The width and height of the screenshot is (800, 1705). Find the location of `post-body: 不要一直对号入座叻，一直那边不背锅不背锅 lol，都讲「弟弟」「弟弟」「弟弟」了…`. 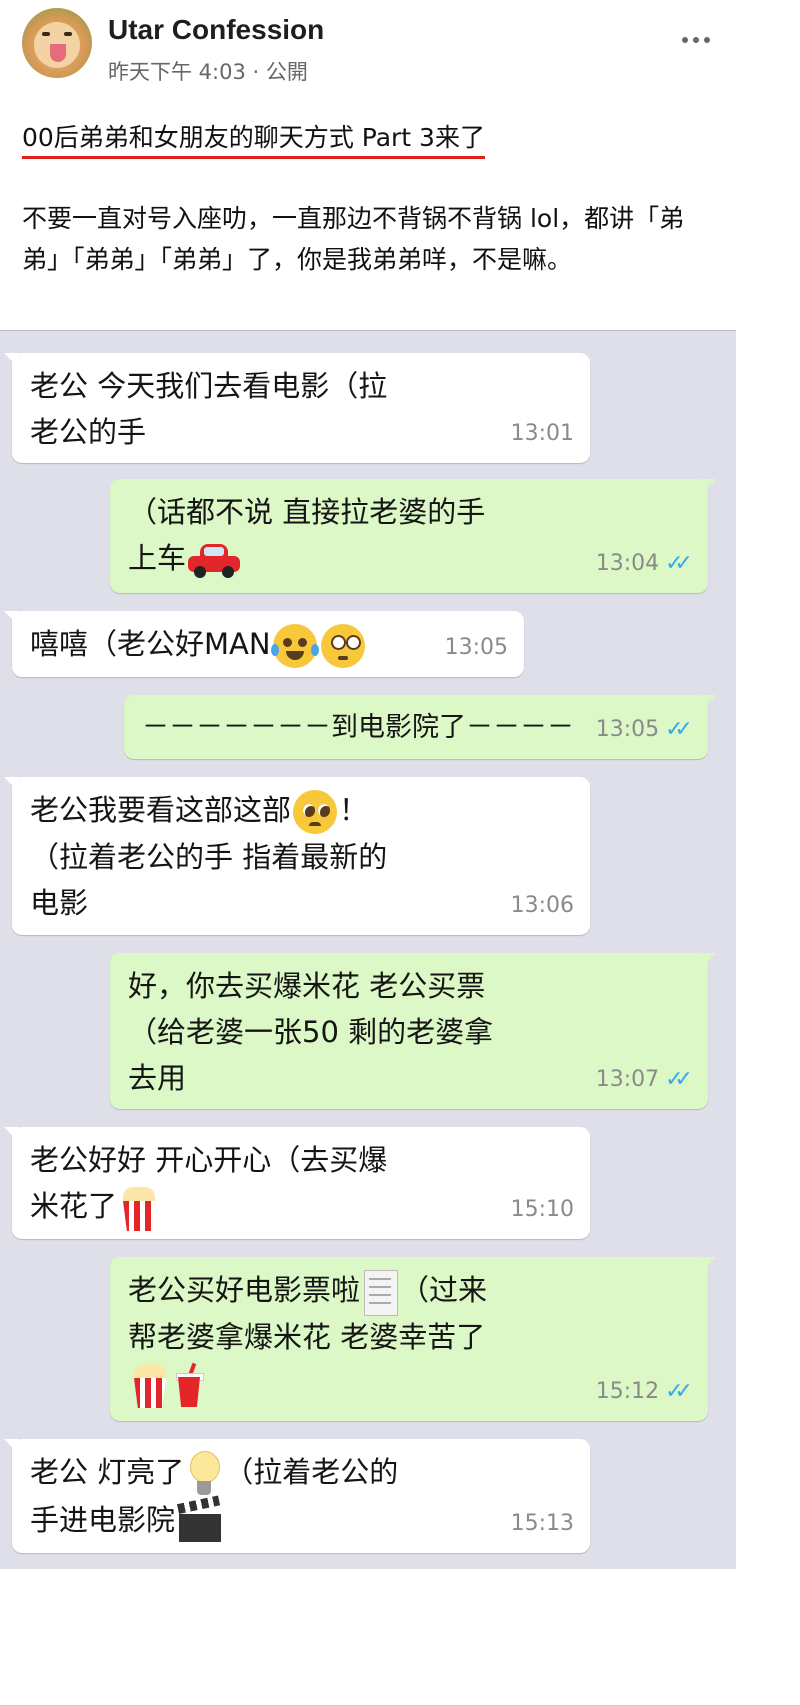

post-body: 不要一直对号入座叻，一直那边不背锅不背锅 lol，都讲「弟弟」「弟弟」「弟弟」了… is located at coordinates (353, 239).